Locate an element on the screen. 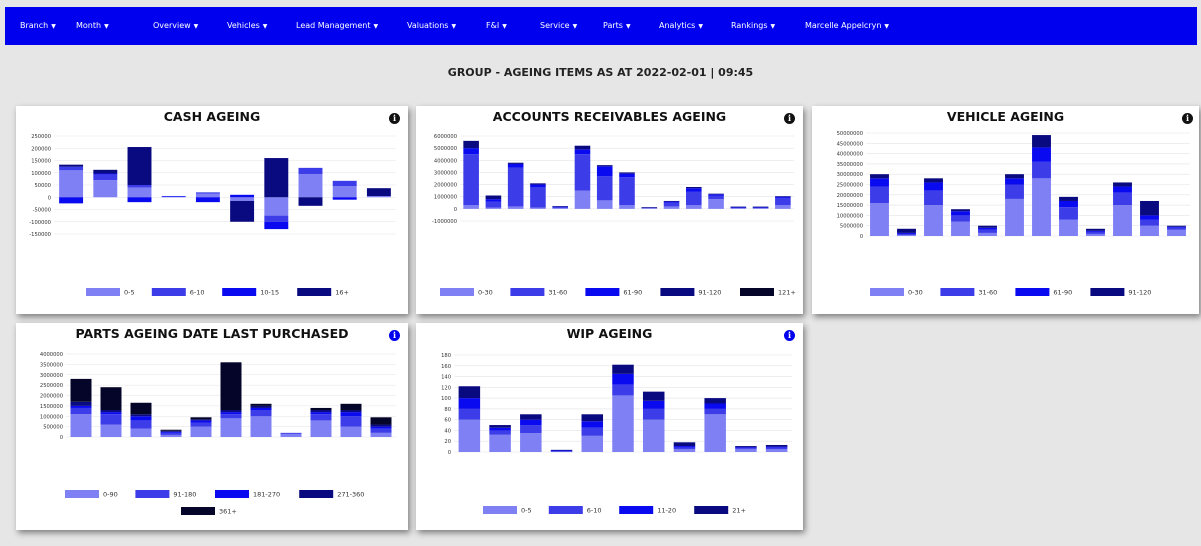 The width and height of the screenshot is (1201, 546). caret-down-icon: ▼ is located at coordinates (106, 26).